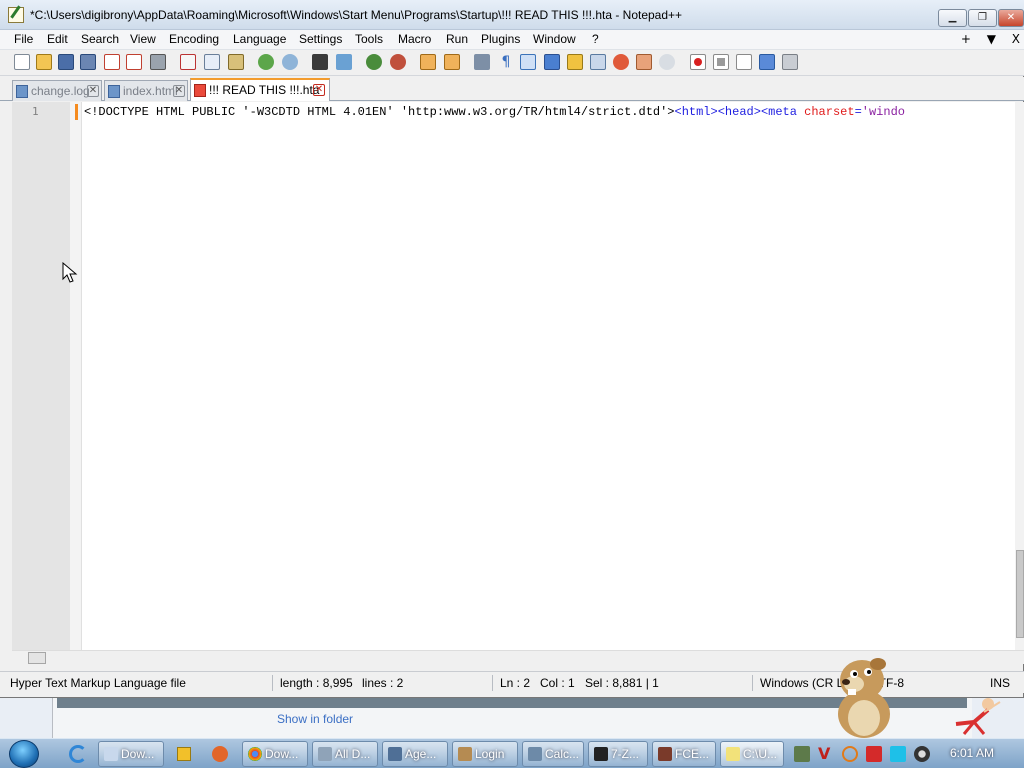  Describe the element at coordinates (826, 754) in the screenshot. I see `tray-v-icon: V` at that location.